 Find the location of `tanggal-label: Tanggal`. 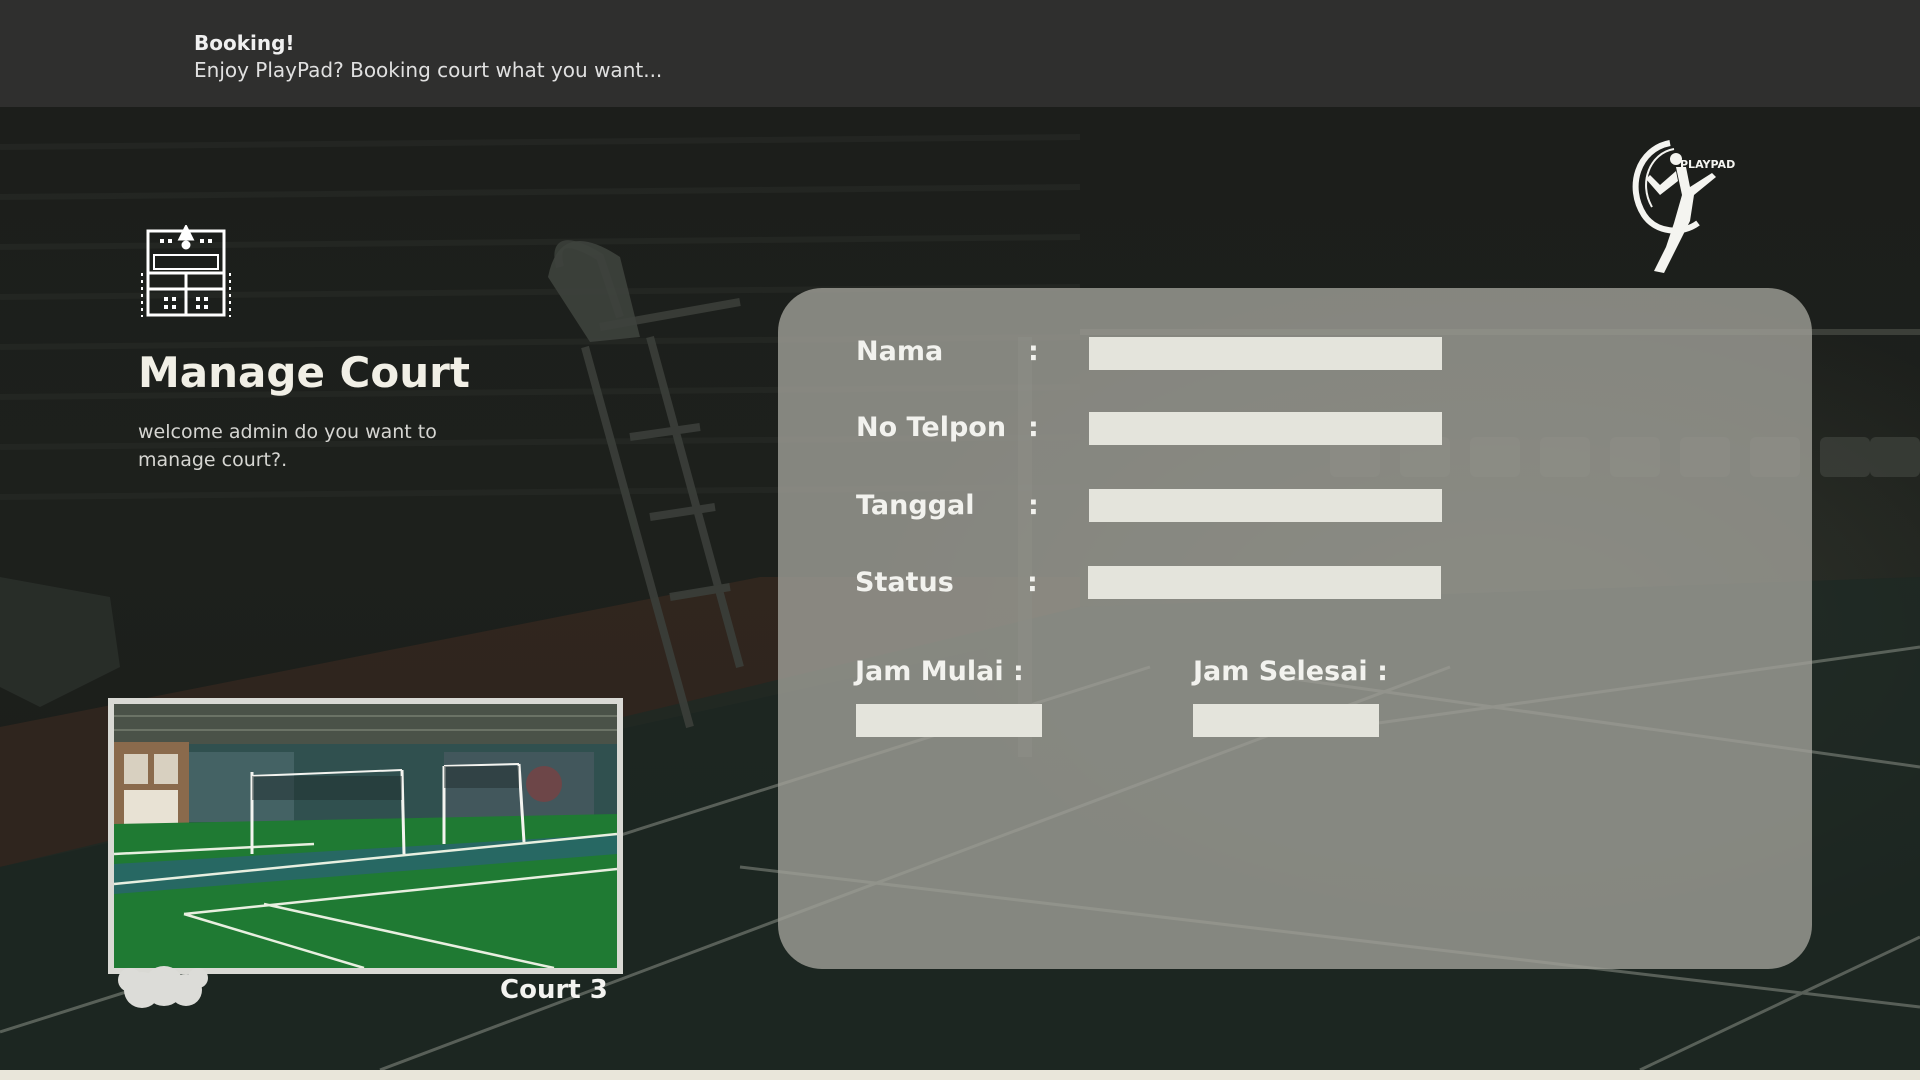

tanggal-label: Tanggal is located at coordinates (915, 505).